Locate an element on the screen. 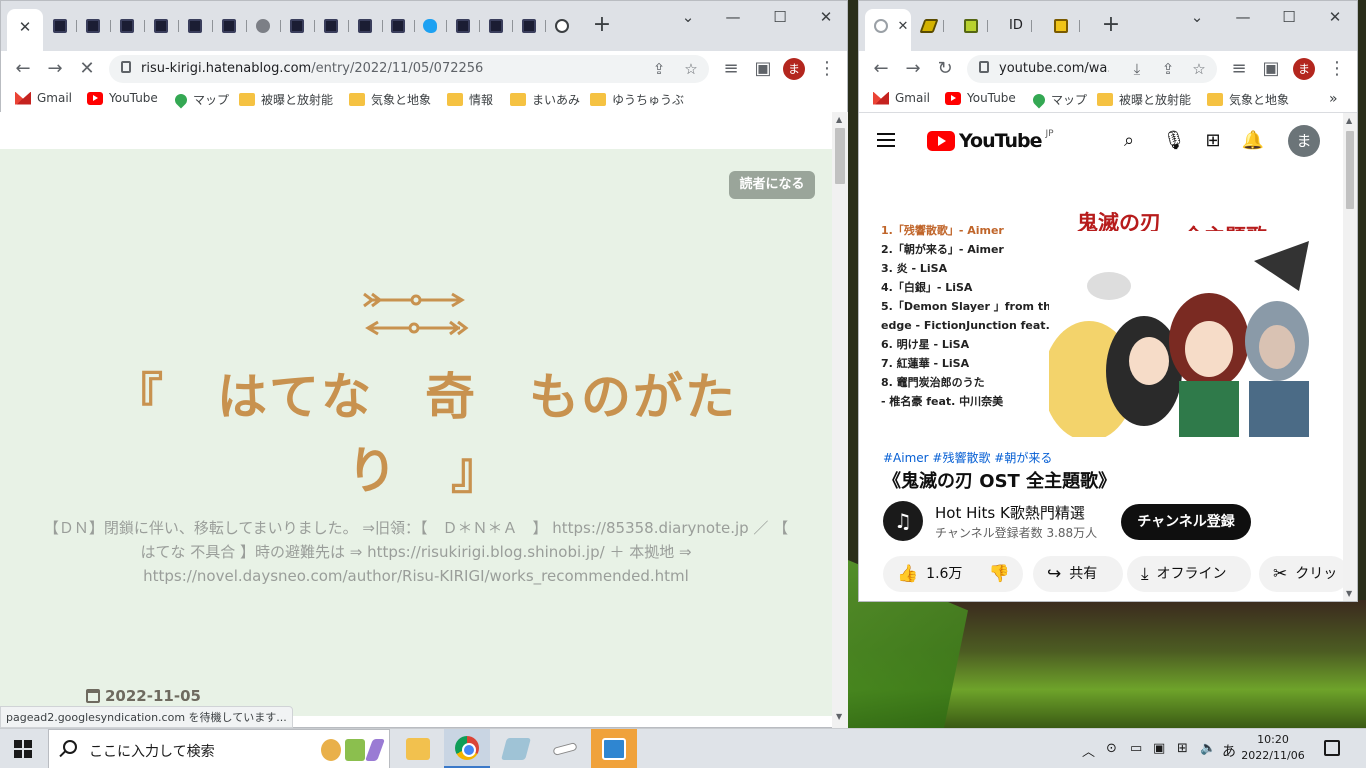  search-icon: ⌕ is located at coordinates (1129, 141).